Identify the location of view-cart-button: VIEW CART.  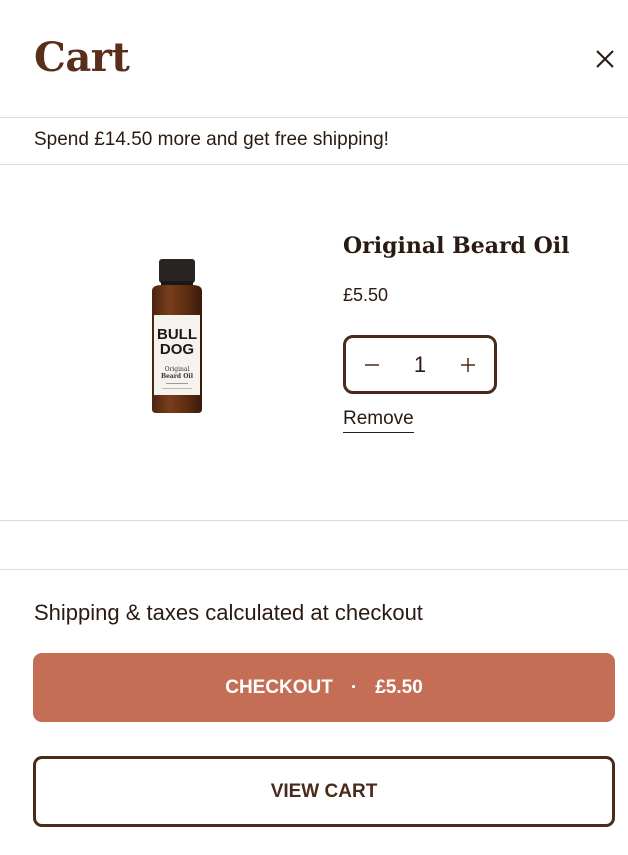
(324, 791).